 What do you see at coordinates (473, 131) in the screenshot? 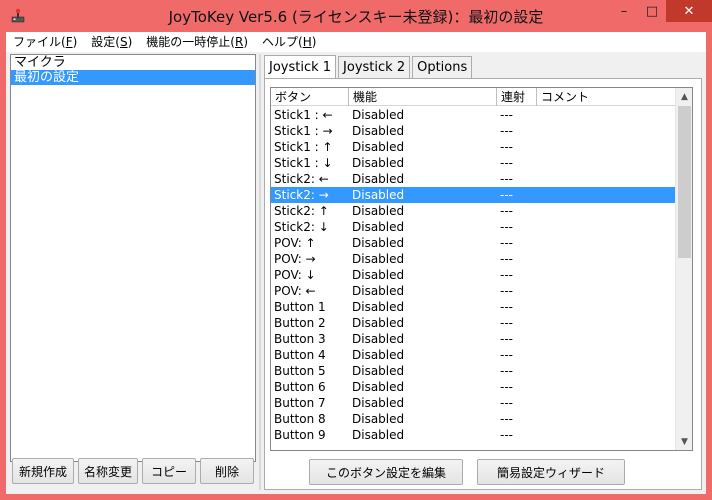
I see `table-row: Stick1 : → Disabled ---` at bounding box center [473, 131].